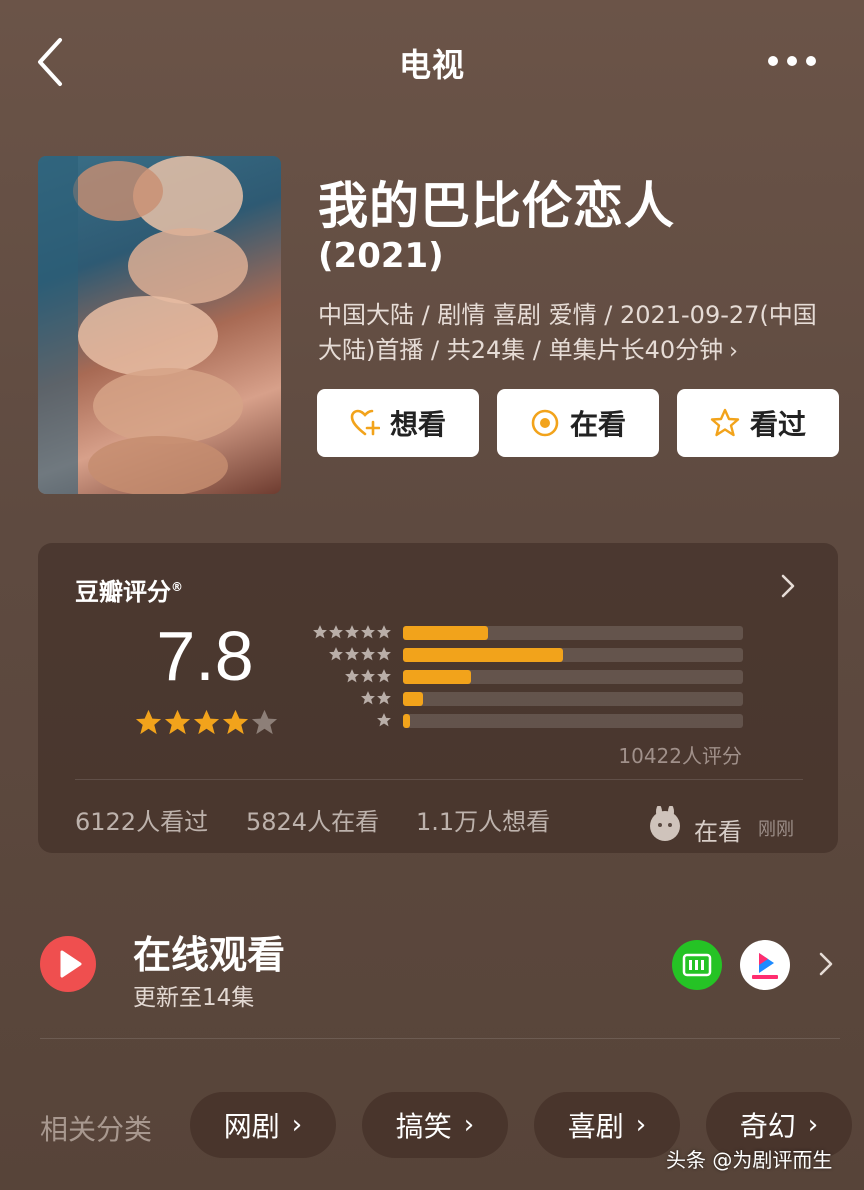 The width and height of the screenshot is (864, 1190). I want to click on page-title: 电视, so click(431, 65).